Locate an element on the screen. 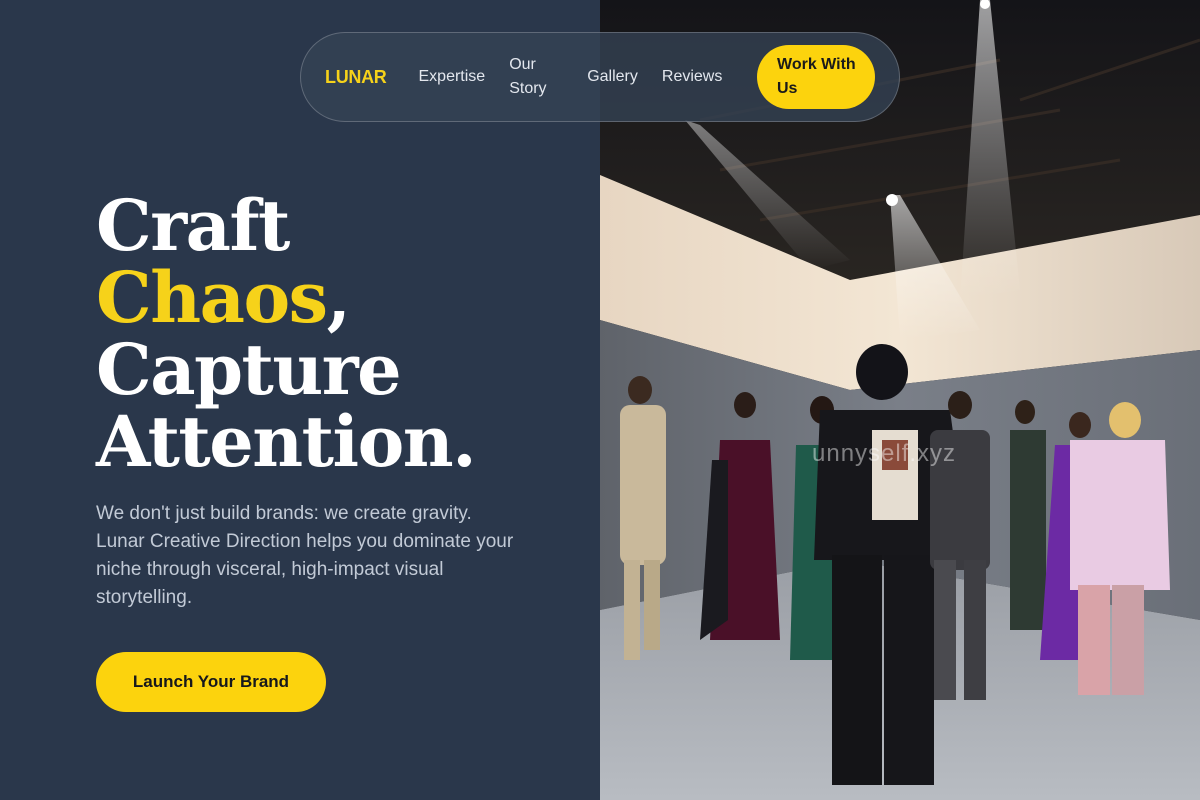 The height and width of the screenshot is (800, 1200). work-with-us-button: Work With Us is located at coordinates (816, 77).